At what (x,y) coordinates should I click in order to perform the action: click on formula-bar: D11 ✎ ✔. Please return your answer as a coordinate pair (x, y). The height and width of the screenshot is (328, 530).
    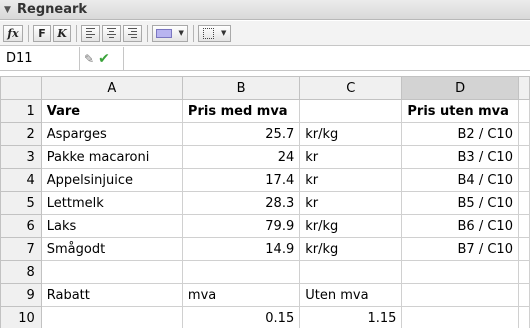
    Looking at the image, I should click on (265, 58).